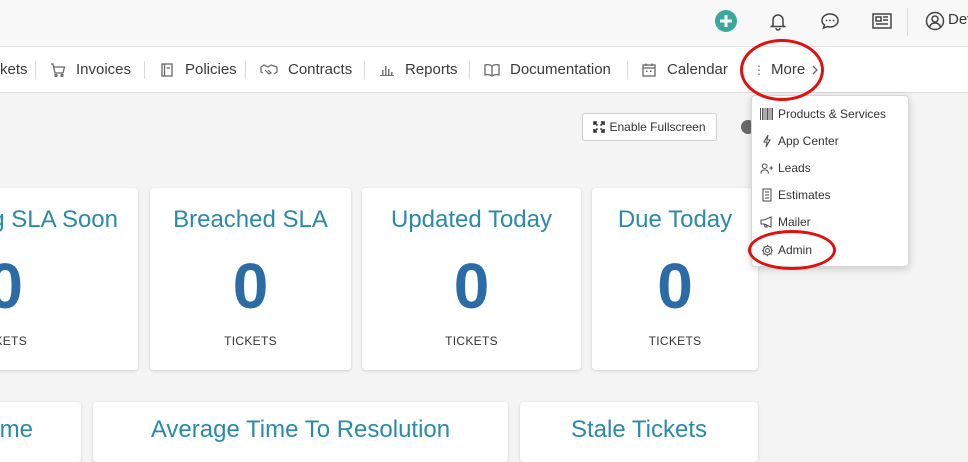  I want to click on menu-item-mailer: Mailer, so click(785, 222).